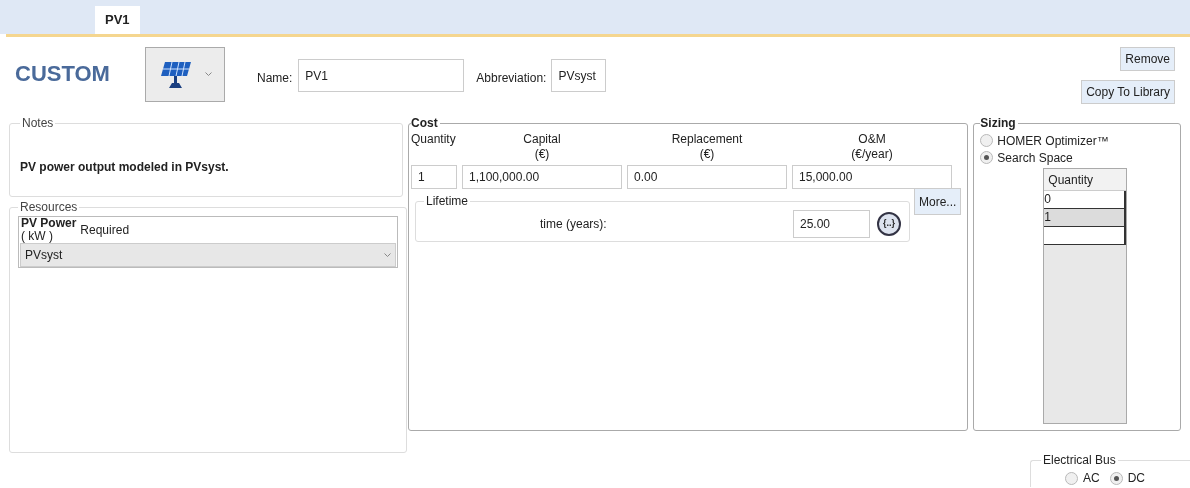  Describe the element at coordinates (125, 167) in the screenshot. I see `notes-text: PV power output modeled in PVsyst.` at that location.